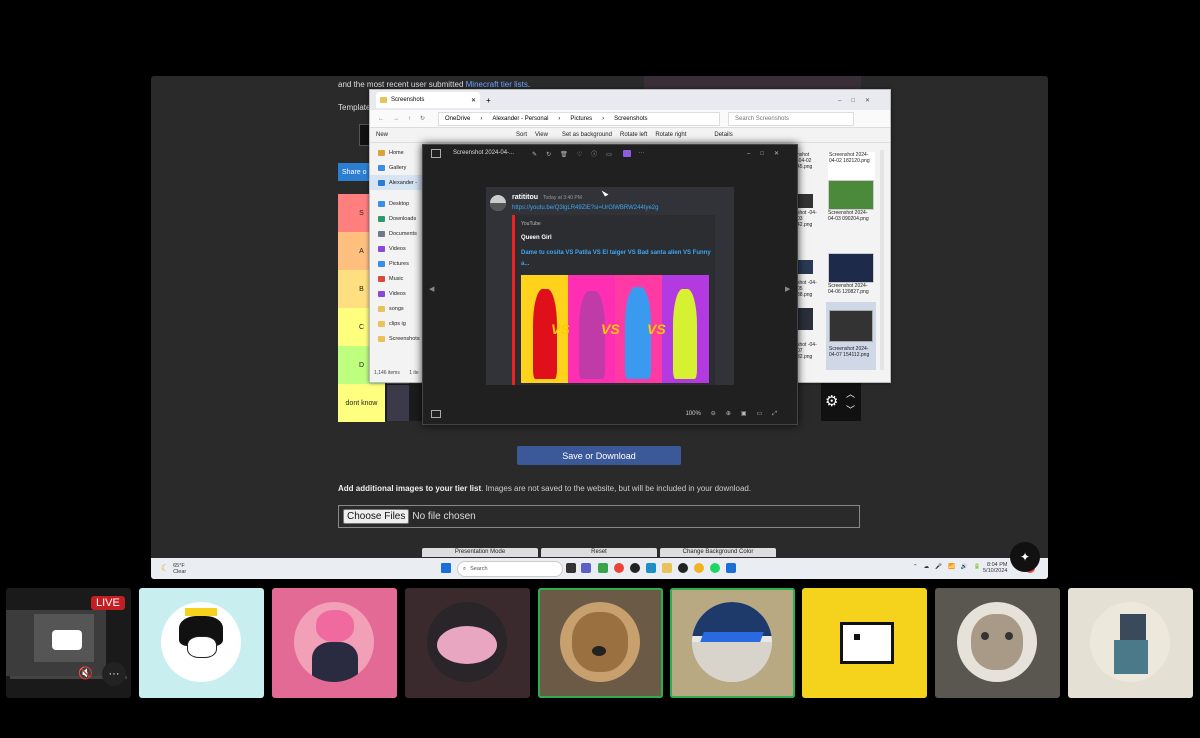  What do you see at coordinates (179, 572) in the screenshot?
I see `weather-desc: Clear` at bounding box center [179, 572].